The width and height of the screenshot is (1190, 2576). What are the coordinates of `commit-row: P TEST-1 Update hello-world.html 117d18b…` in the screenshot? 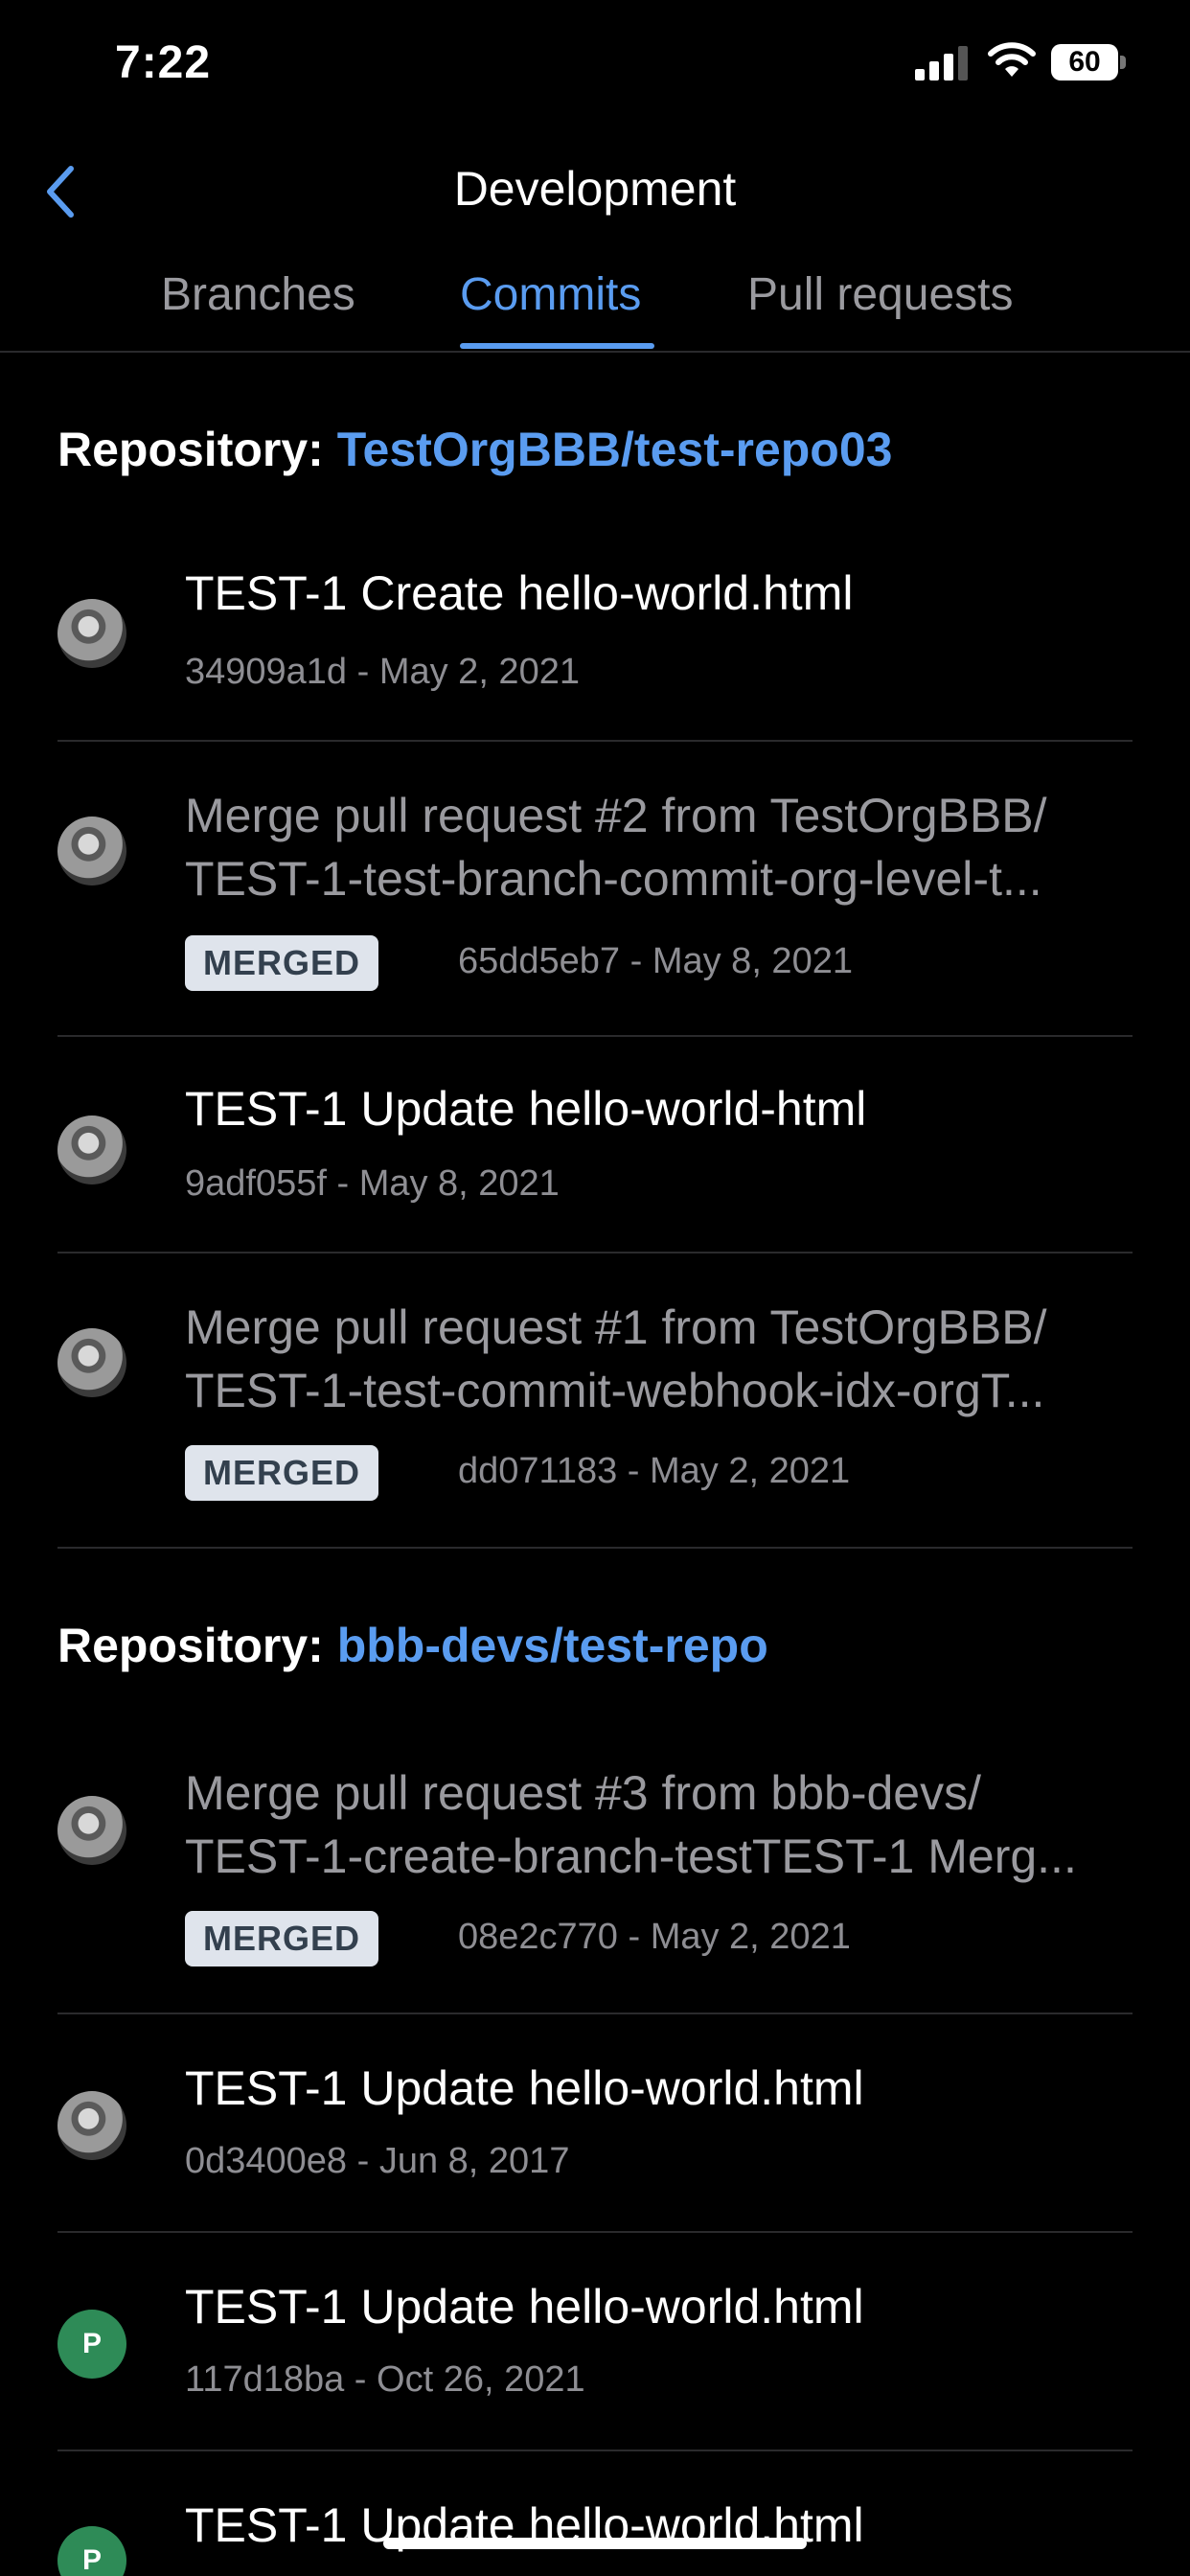 It's located at (595, 2365).